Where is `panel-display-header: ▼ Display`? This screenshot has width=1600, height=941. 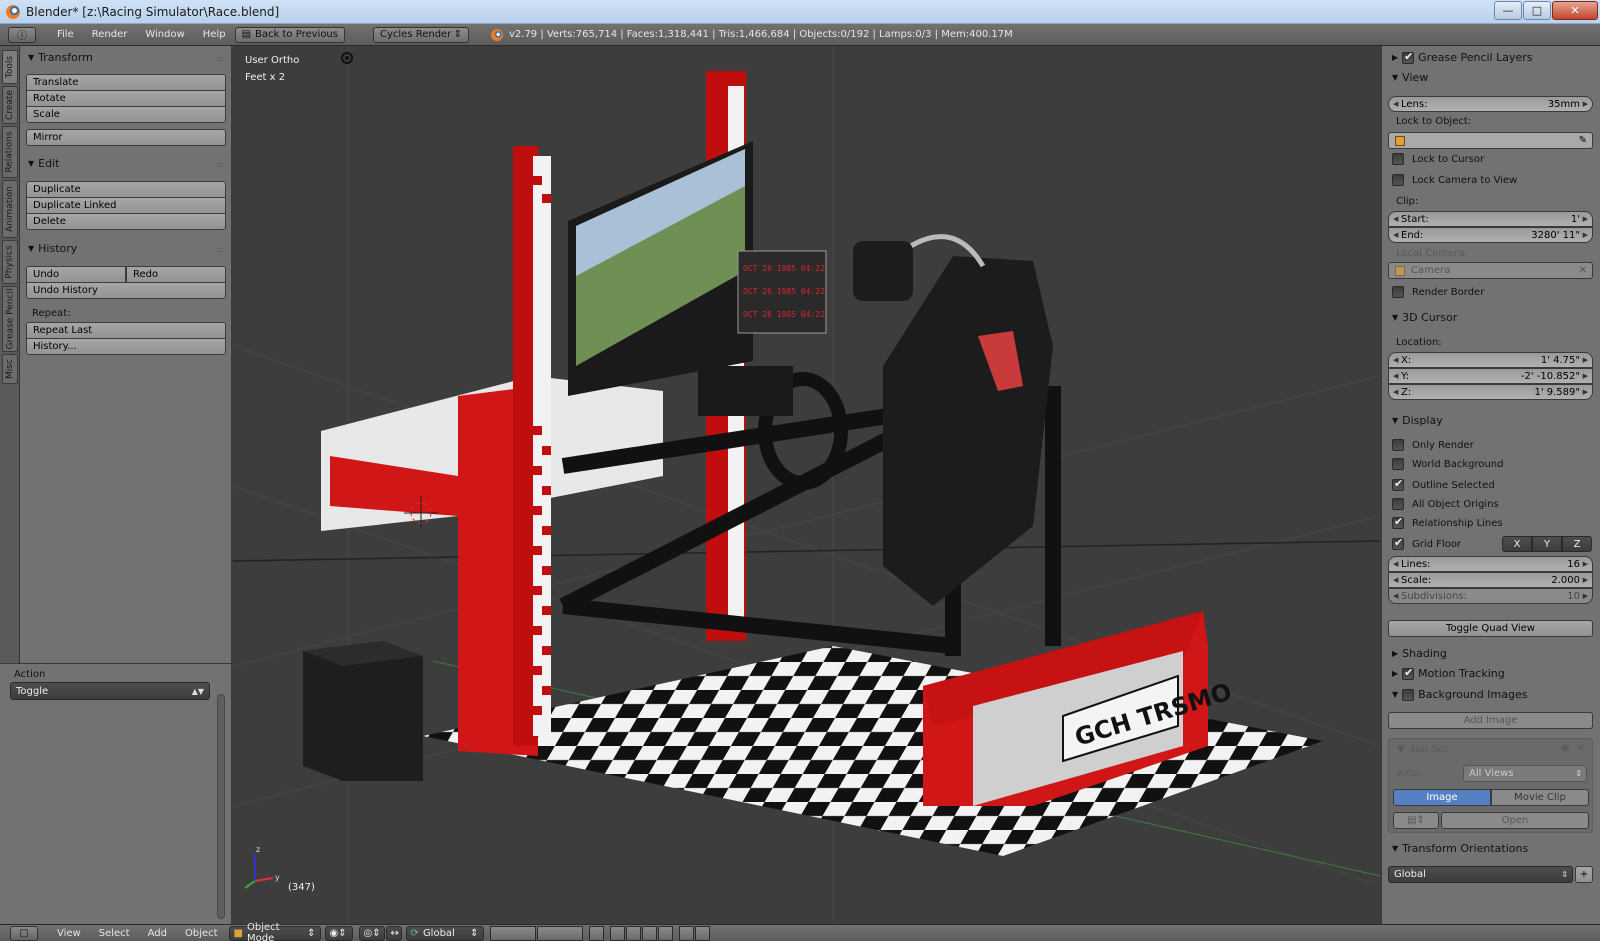 panel-display-header: ▼ Display is located at coordinates (1417, 420).